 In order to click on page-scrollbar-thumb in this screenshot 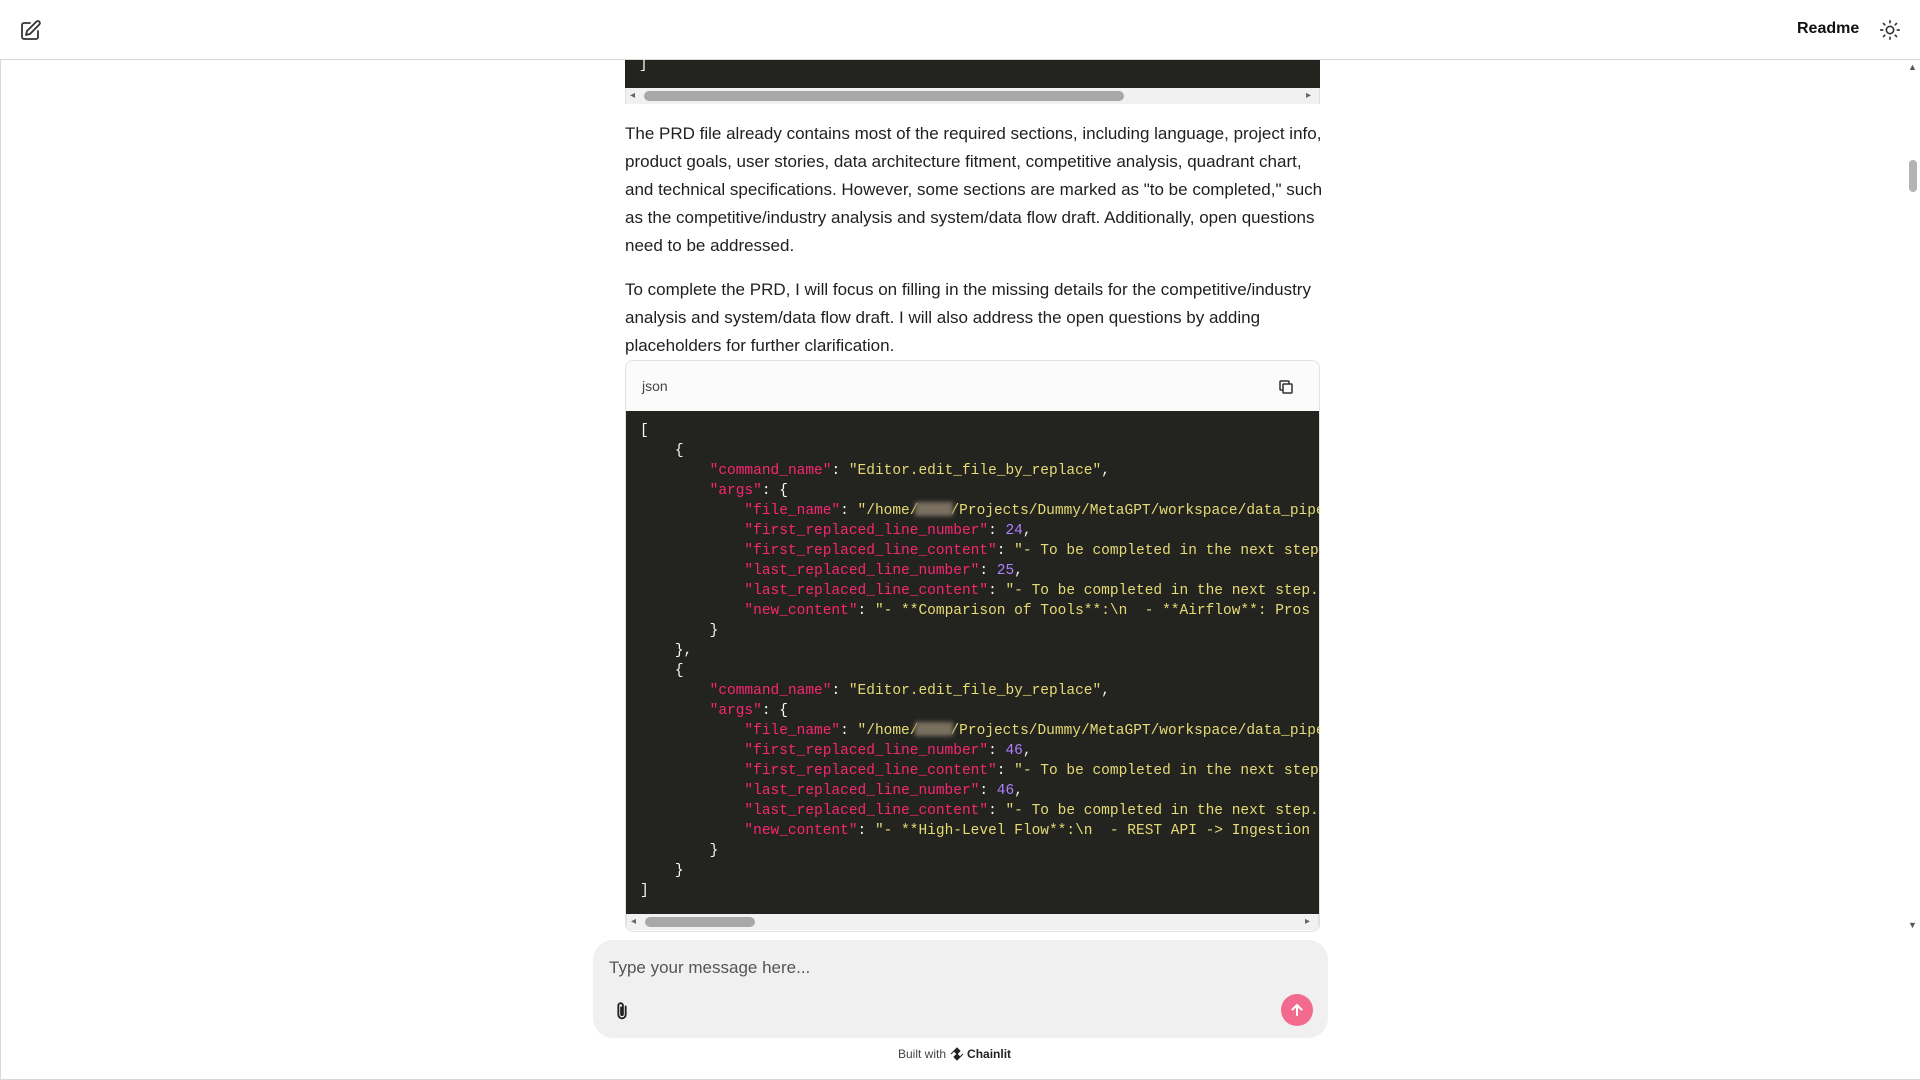, I will do `click(1913, 176)`.